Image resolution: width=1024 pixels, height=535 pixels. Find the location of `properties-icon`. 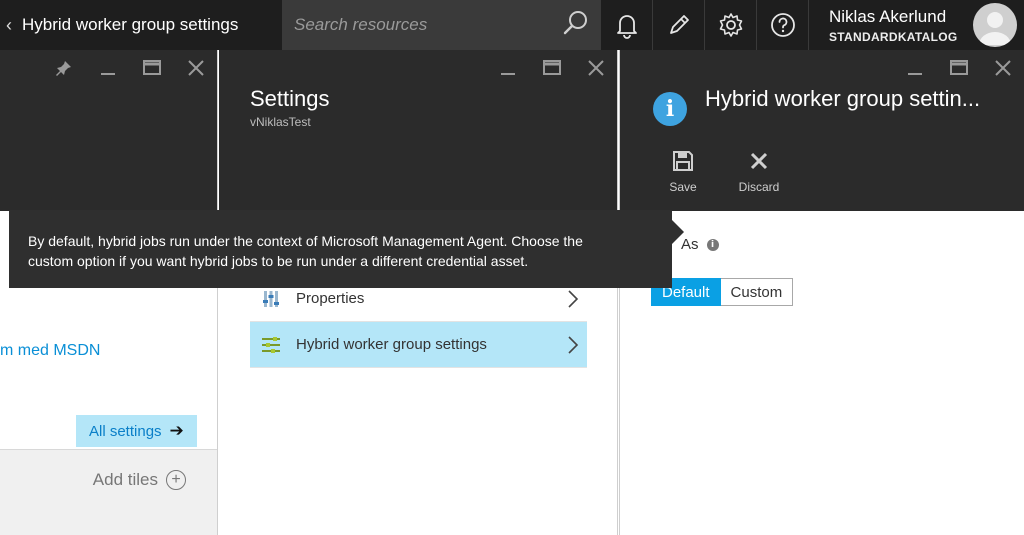

properties-icon is located at coordinates (271, 299).